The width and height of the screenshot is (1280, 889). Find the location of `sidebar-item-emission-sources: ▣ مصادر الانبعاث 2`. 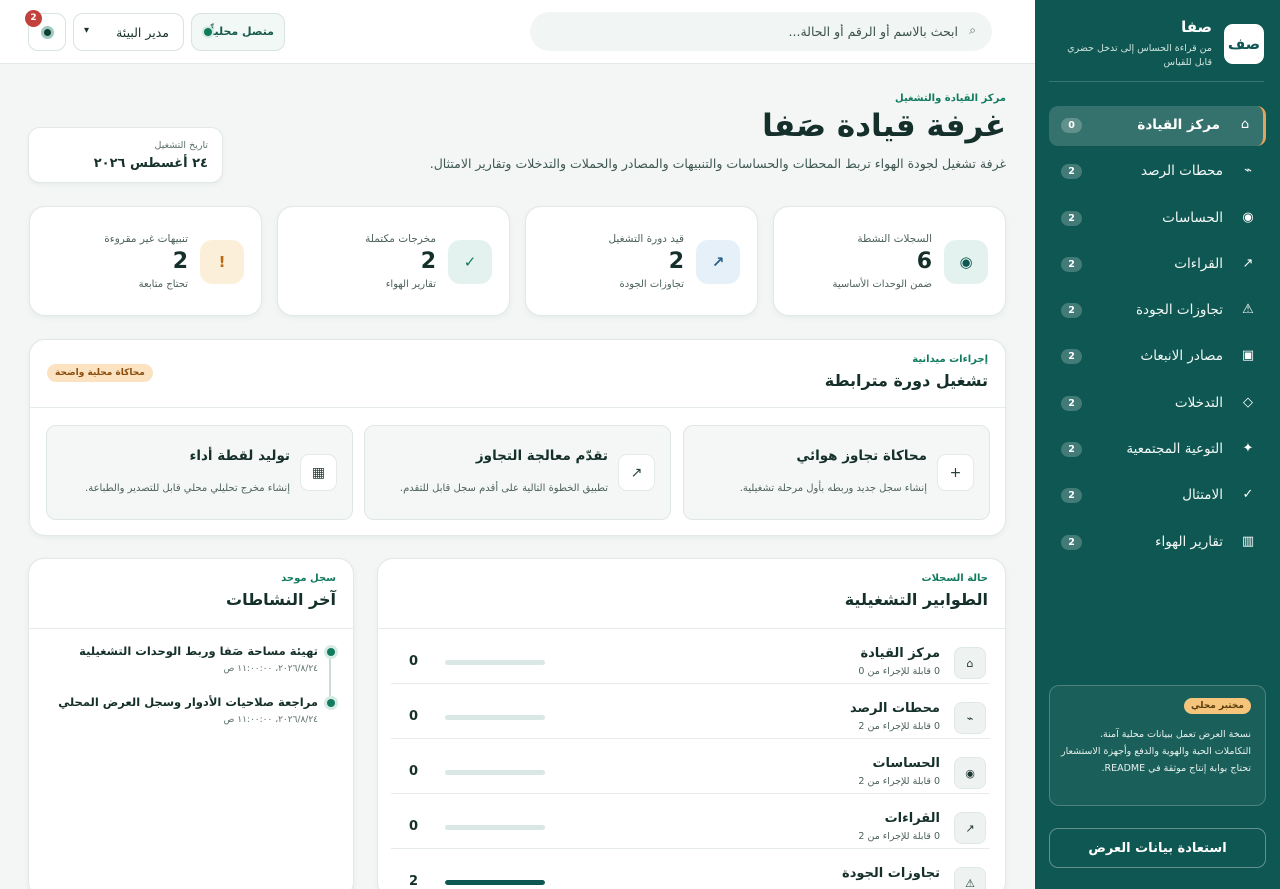

sidebar-item-emission-sources: ▣ مصادر الانبعاث 2 is located at coordinates (1157, 357).